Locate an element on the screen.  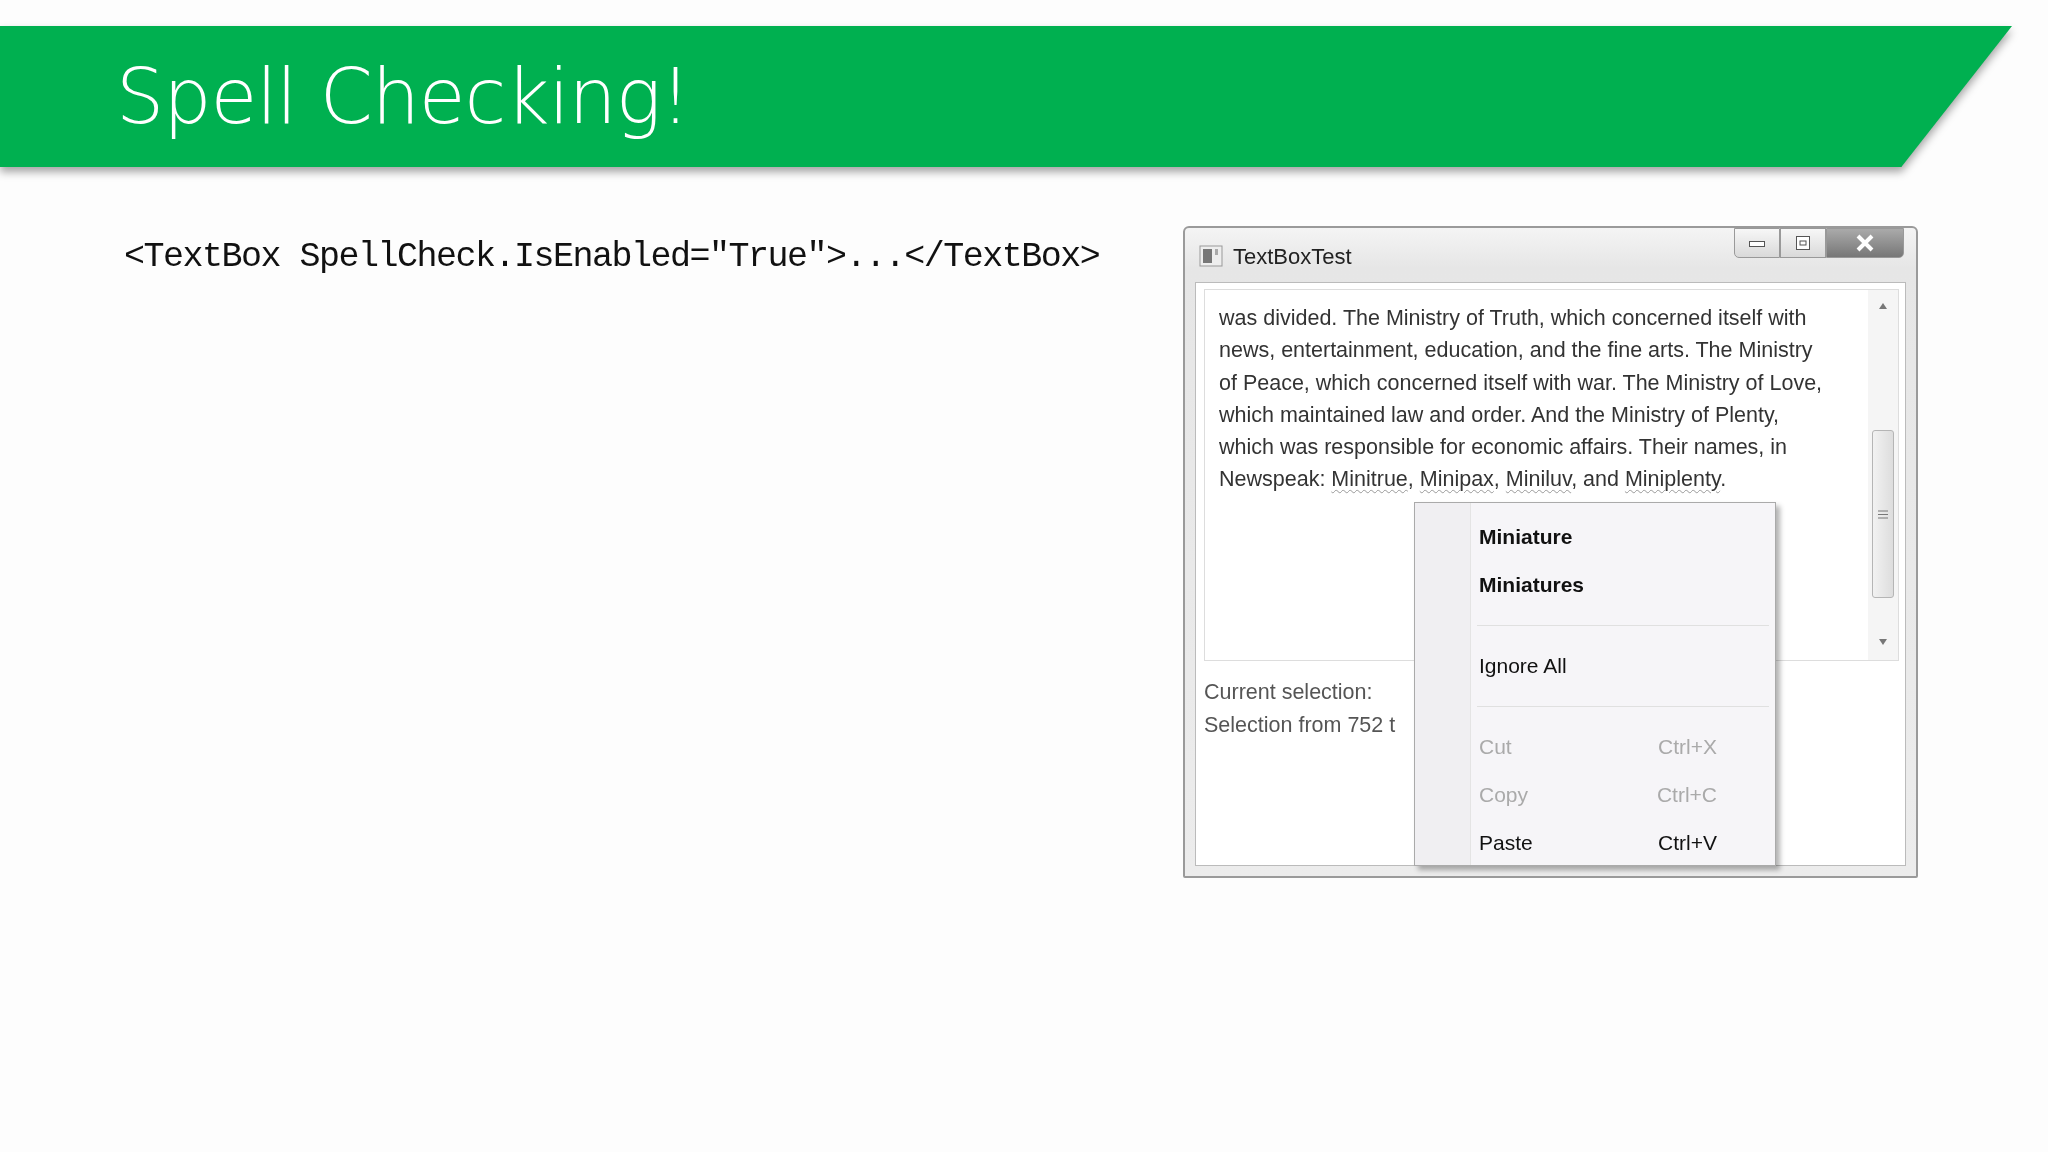
scrollbar is located at coordinates (1883, 475).